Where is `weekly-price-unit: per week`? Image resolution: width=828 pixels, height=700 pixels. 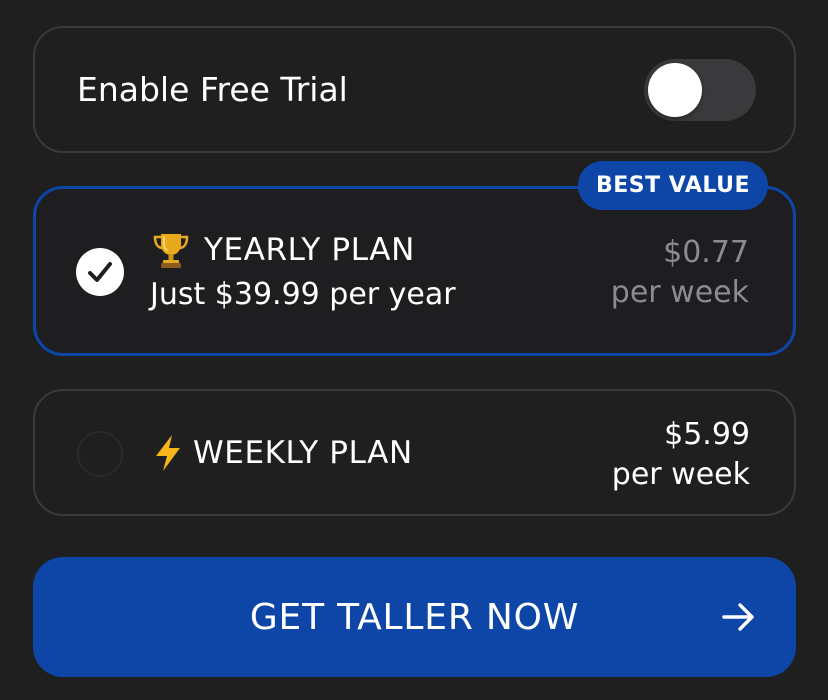 weekly-price-unit: per week is located at coordinates (680, 474).